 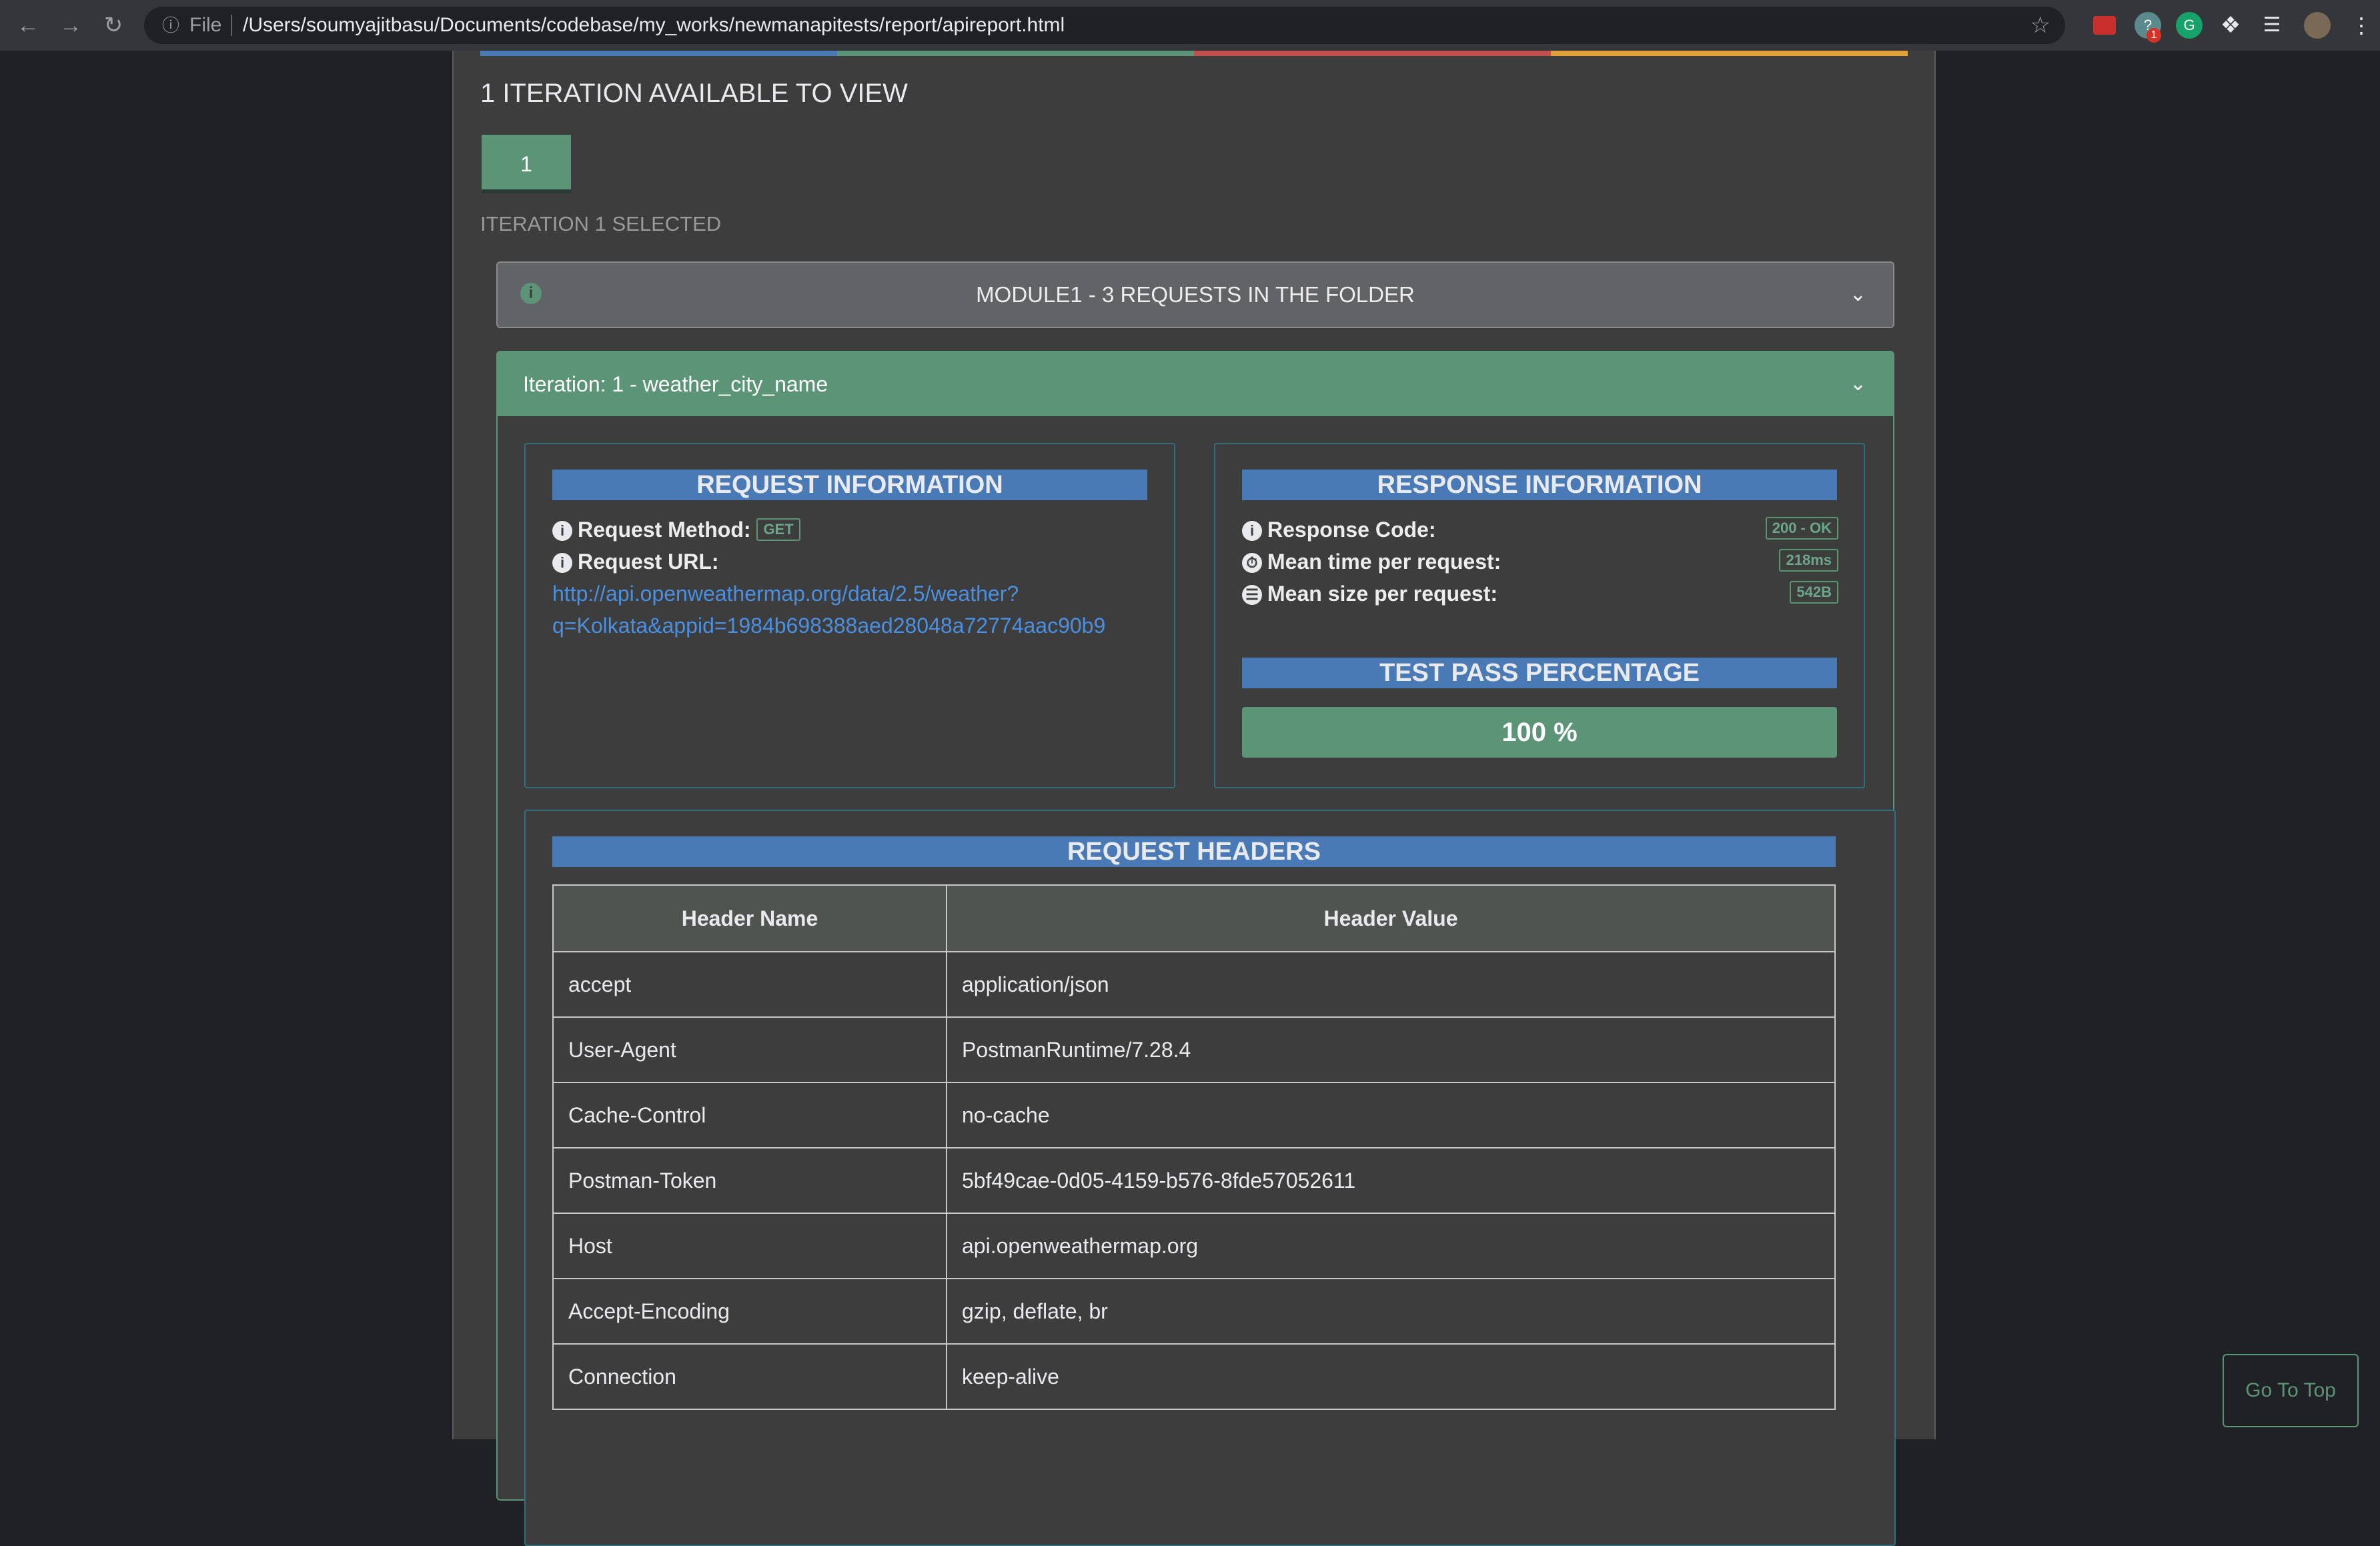 I want to click on request-url-row: i Request URL:, so click(x=635, y=562).